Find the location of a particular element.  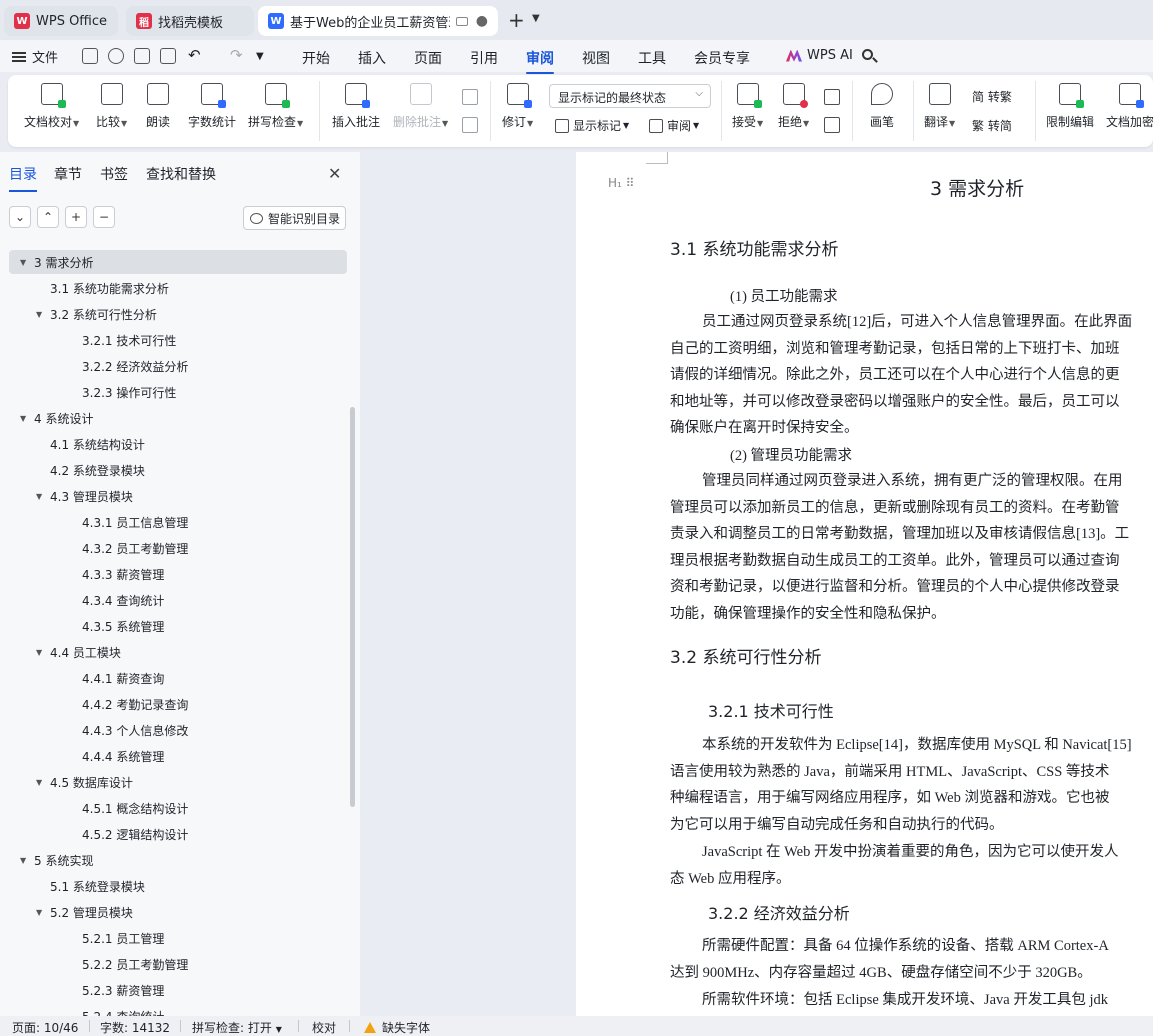

markup-display-select: 显示标记的最终状态 ⌵ is located at coordinates (630, 96).